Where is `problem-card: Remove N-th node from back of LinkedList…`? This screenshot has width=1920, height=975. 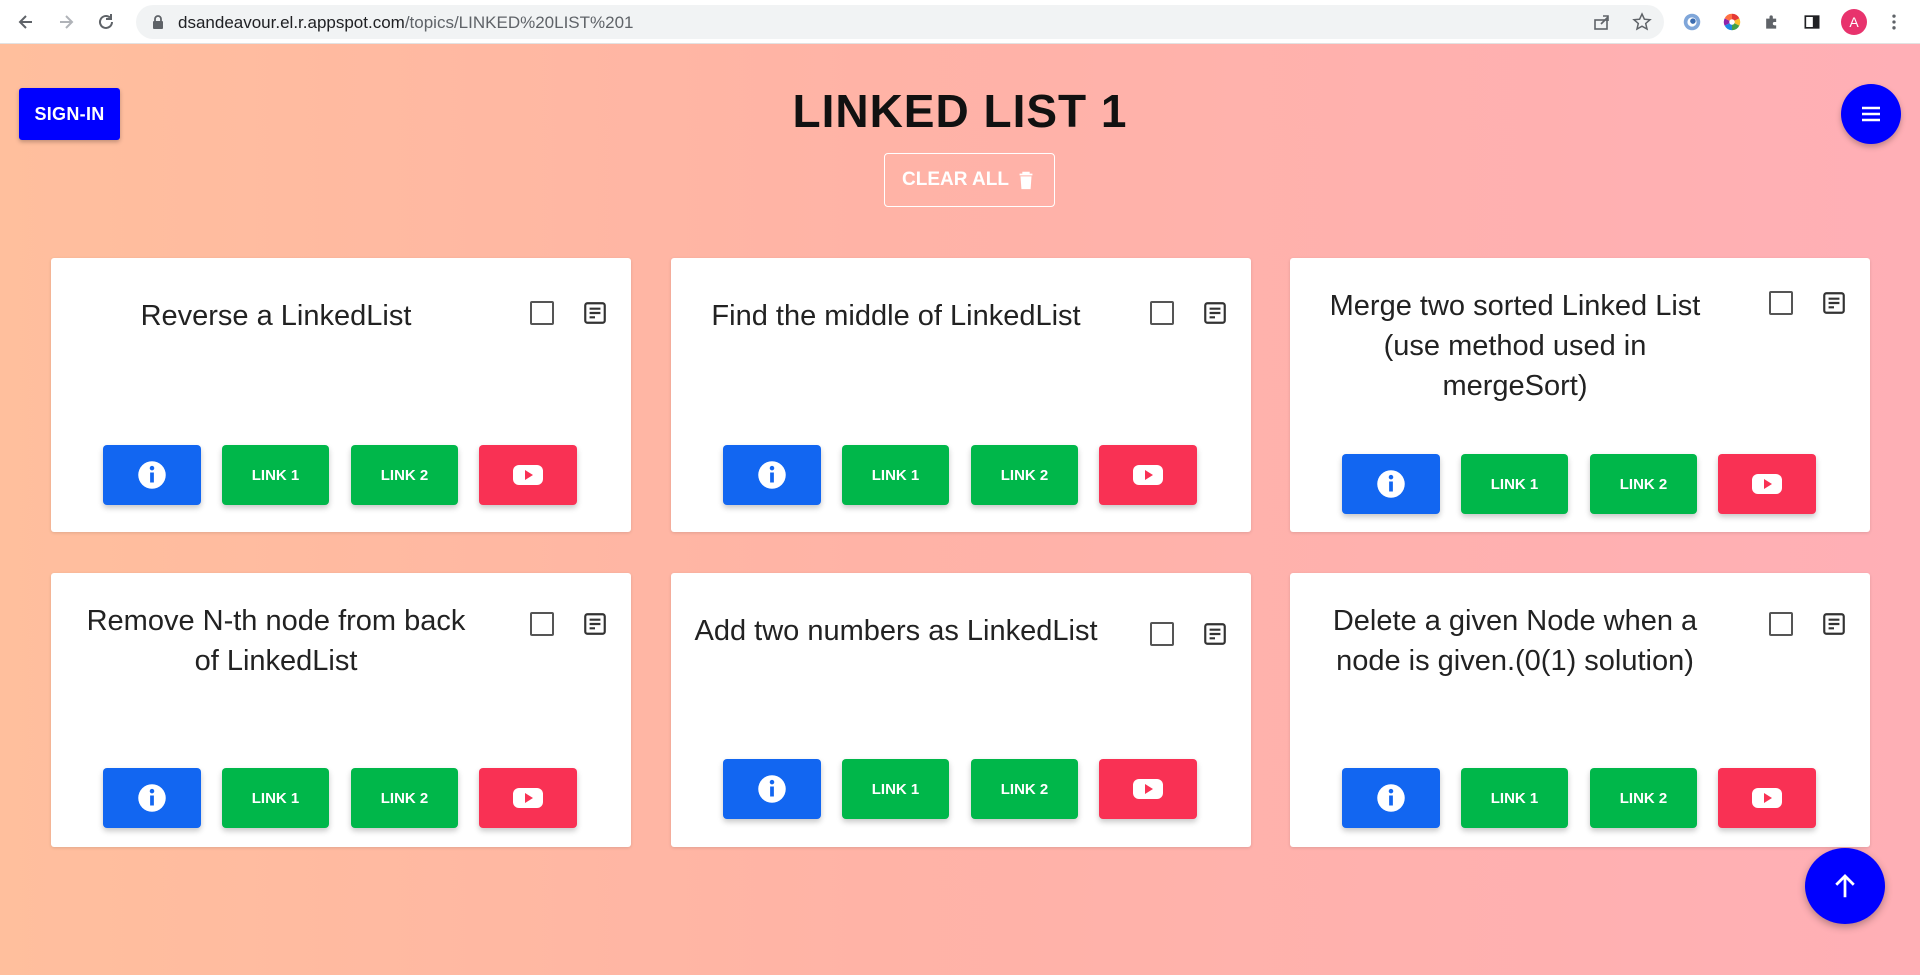 problem-card: Remove N-th node from back of LinkedList… is located at coordinates (341, 710).